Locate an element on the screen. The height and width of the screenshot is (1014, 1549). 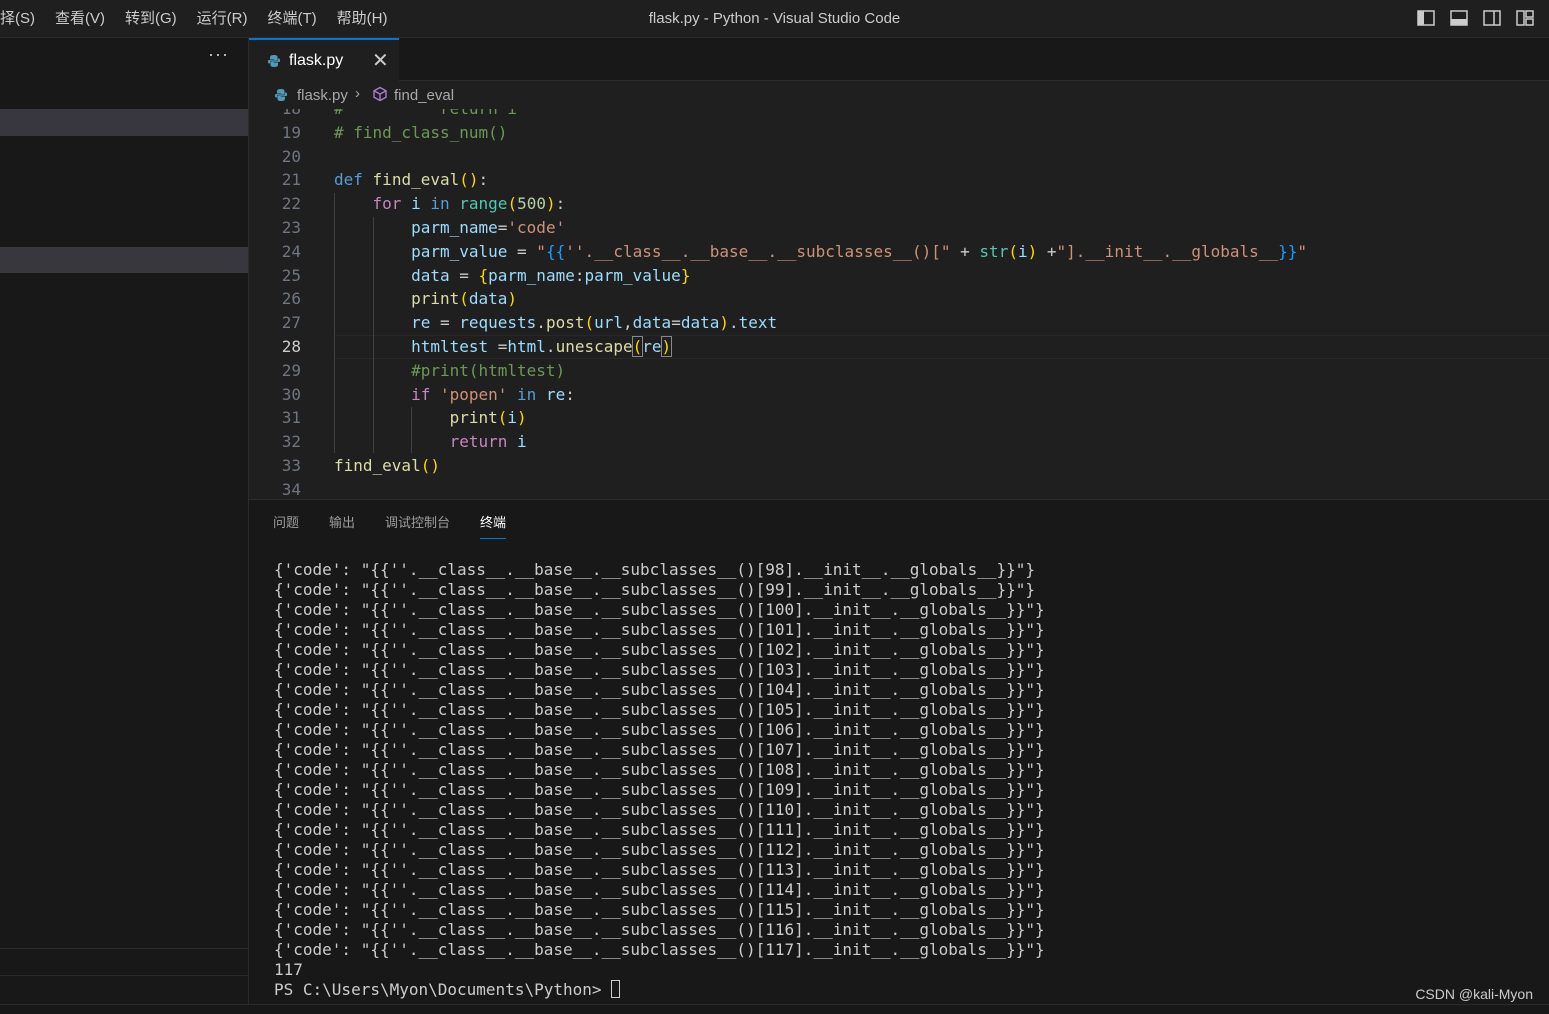
line-number: 24 is located at coordinates (291, 251).